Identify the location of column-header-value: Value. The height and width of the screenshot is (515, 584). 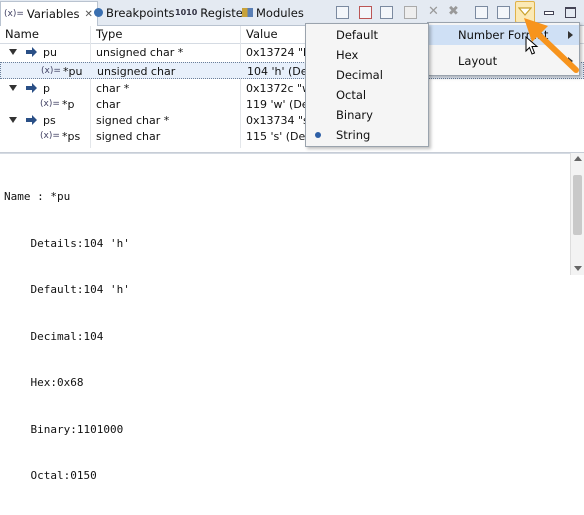
(262, 34).